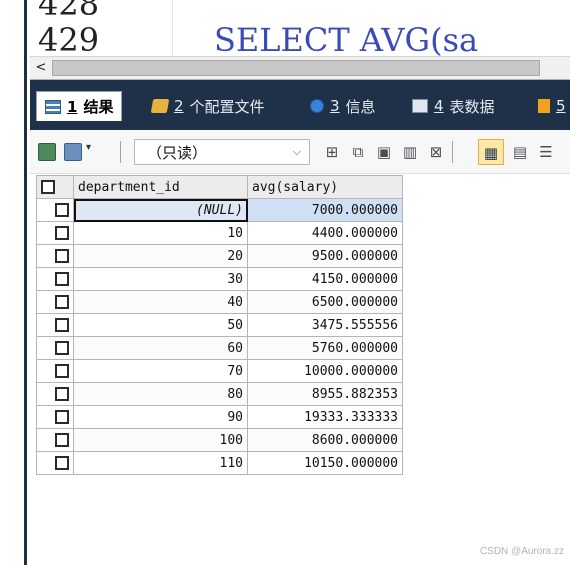 Image resolution: width=570 pixels, height=565 pixels. Describe the element at coordinates (521, 551) in the screenshot. I see `watermark: CSDN @Aurora.zz` at that location.